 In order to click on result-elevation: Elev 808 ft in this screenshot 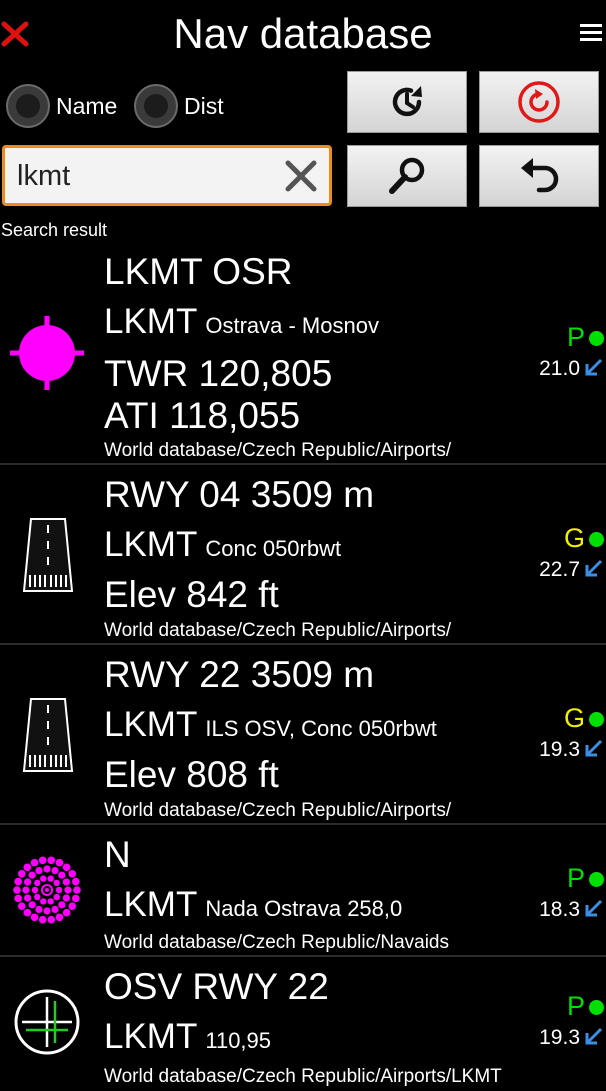, I will do `click(191, 774)`.